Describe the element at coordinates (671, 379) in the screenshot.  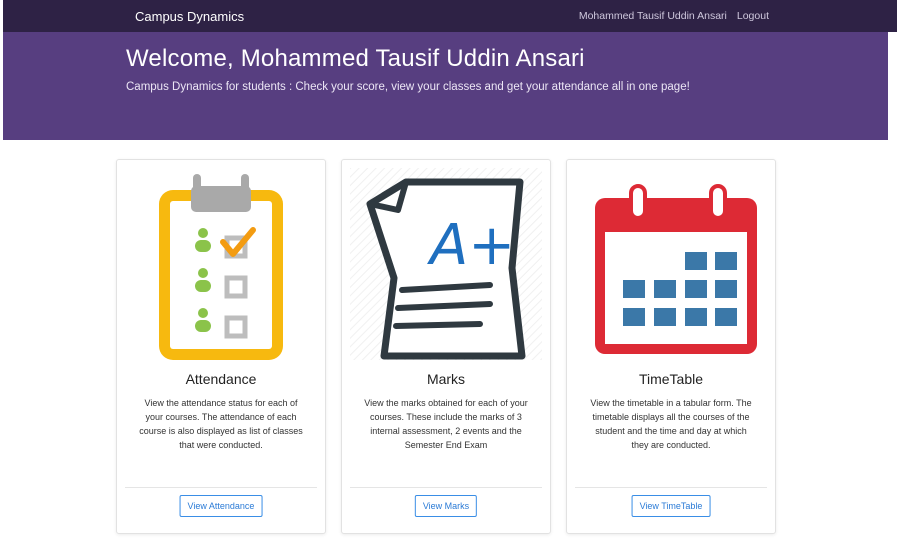
I see `card-title: TimeTable` at that location.